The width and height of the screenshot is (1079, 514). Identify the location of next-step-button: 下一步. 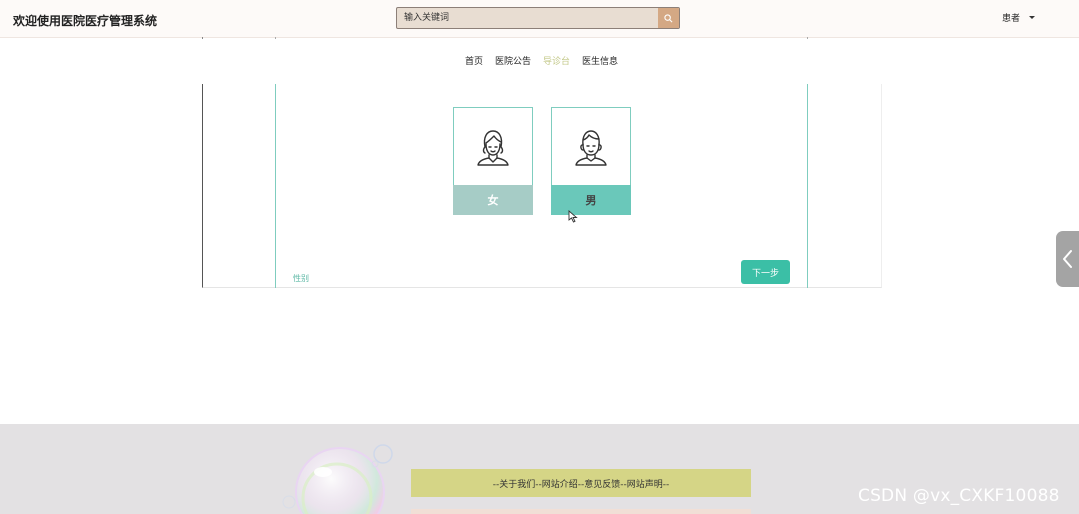
(765, 272).